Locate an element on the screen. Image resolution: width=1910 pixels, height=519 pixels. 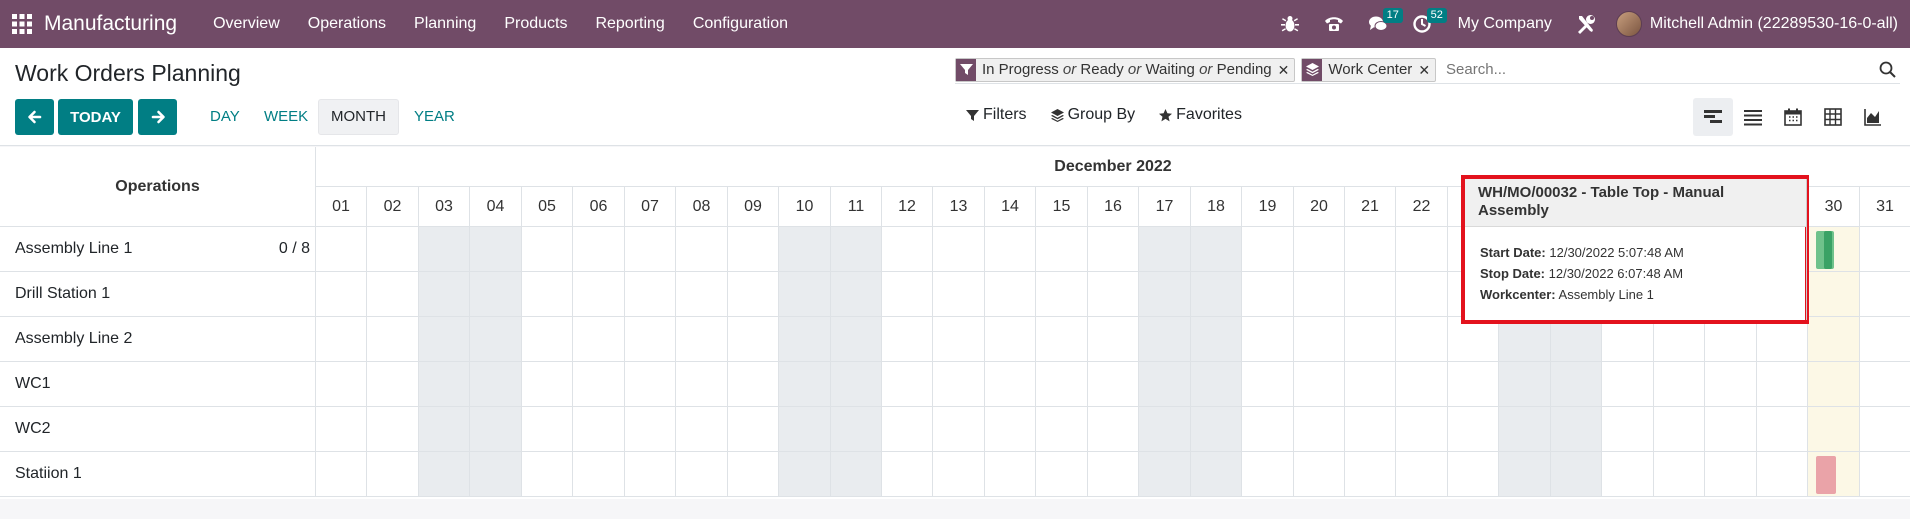
row-header-label: Assembly Line 2 is located at coordinates (74, 338).